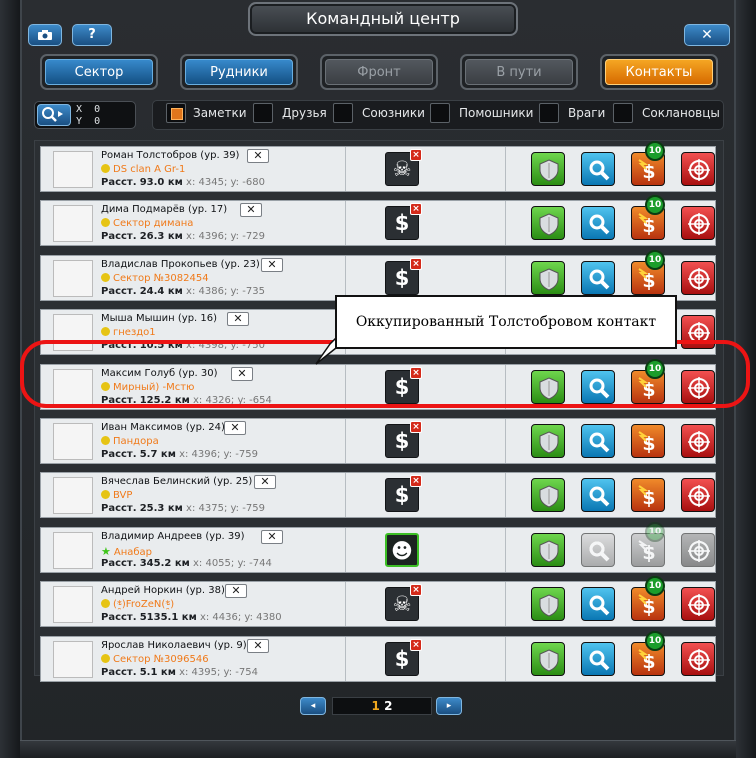 Image resolution: width=756 pixels, height=758 pixels. Describe the element at coordinates (161, 237) in the screenshot. I see `distance-value: 26.3 км` at that location.